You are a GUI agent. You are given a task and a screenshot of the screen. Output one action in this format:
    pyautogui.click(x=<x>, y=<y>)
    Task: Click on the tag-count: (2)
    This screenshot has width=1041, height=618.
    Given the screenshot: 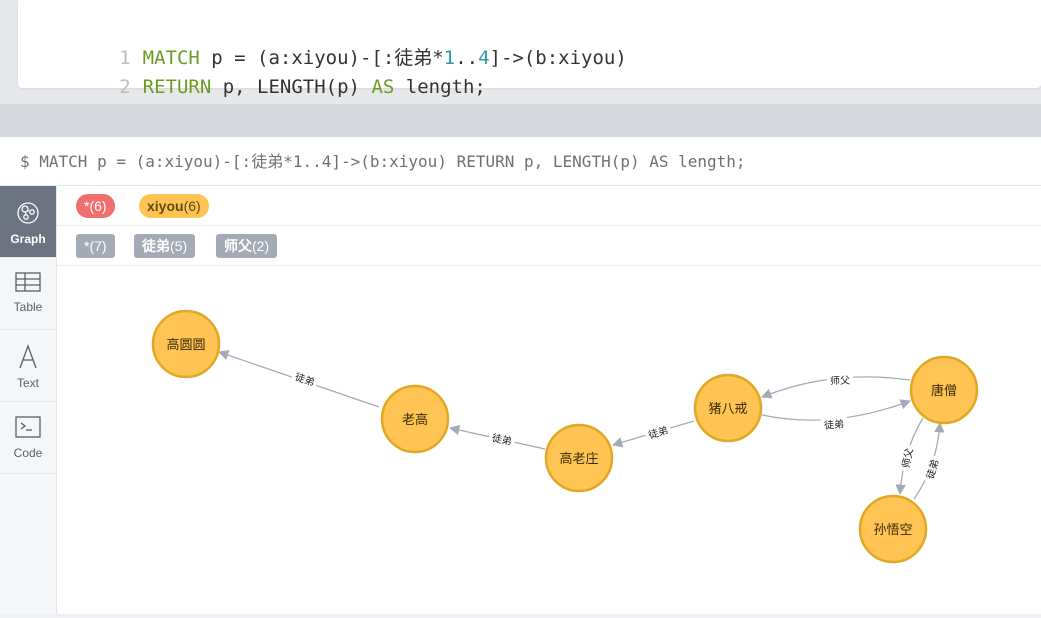 What is the action you would take?
    pyautogui.click(x=261, y=246)
    